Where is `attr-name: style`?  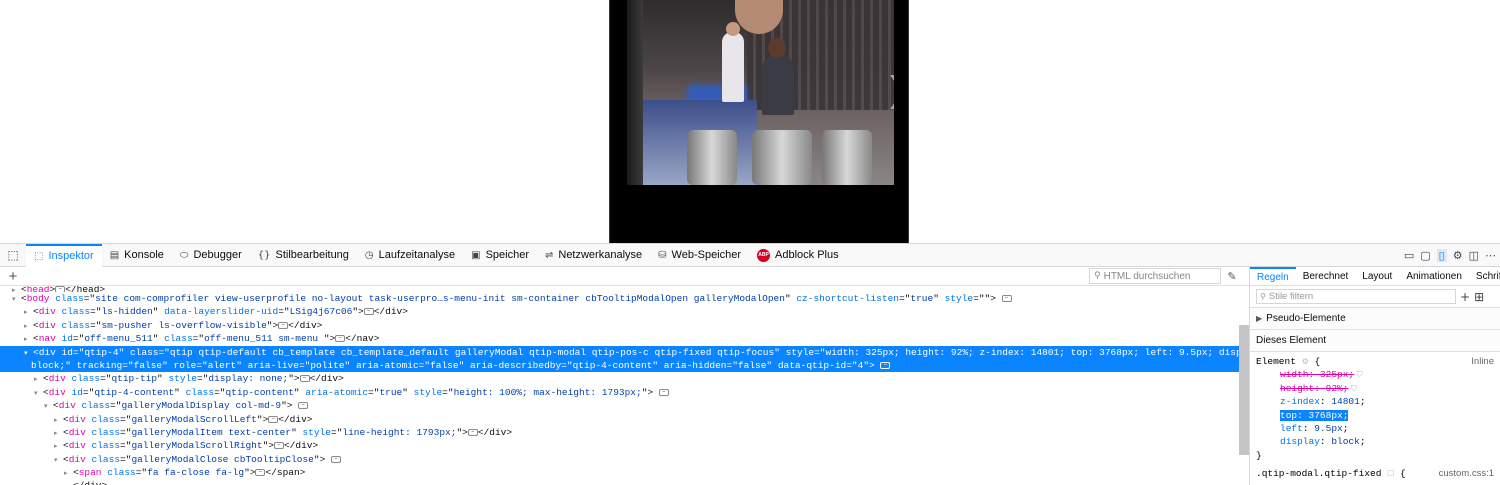 attr-name: style is located at coordinates (959, 298).